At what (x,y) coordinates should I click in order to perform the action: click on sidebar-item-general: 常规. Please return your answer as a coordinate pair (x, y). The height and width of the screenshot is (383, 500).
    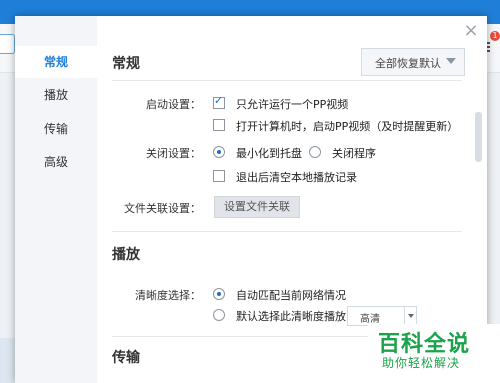
    Looking at the image, I should click on (56, 62).